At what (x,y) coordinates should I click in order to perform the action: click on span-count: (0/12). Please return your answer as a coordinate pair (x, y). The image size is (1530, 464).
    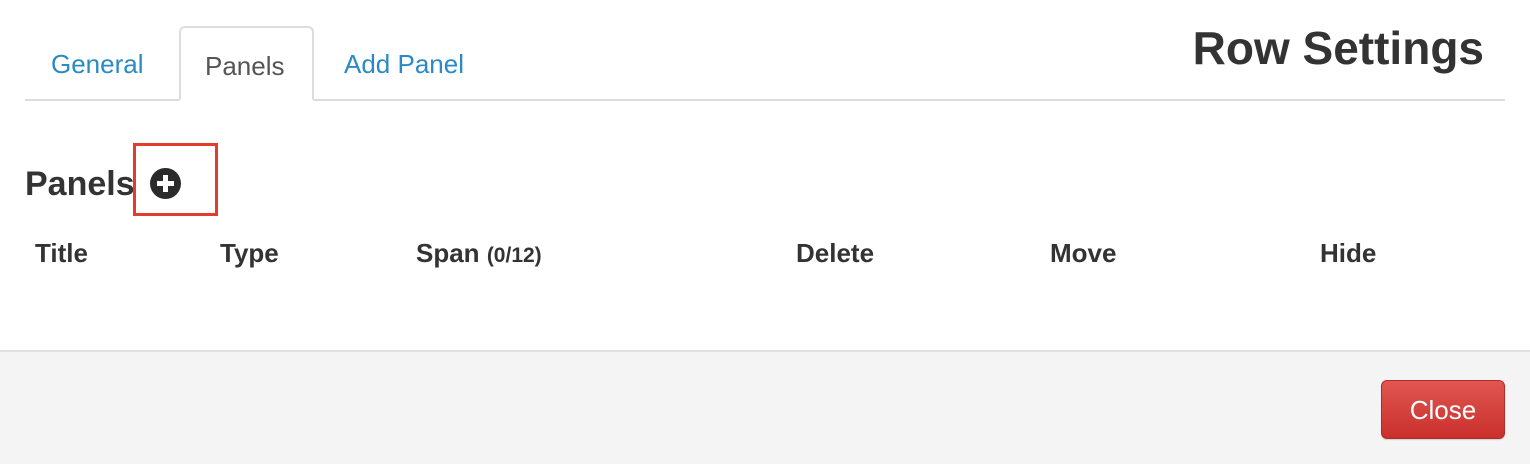
    Looking at the image, I should click on (514, 255).